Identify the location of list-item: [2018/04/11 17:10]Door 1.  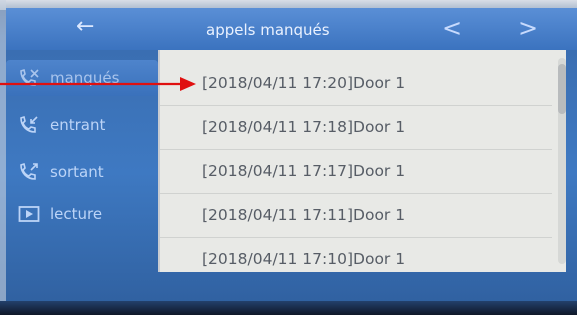
(356, 259).